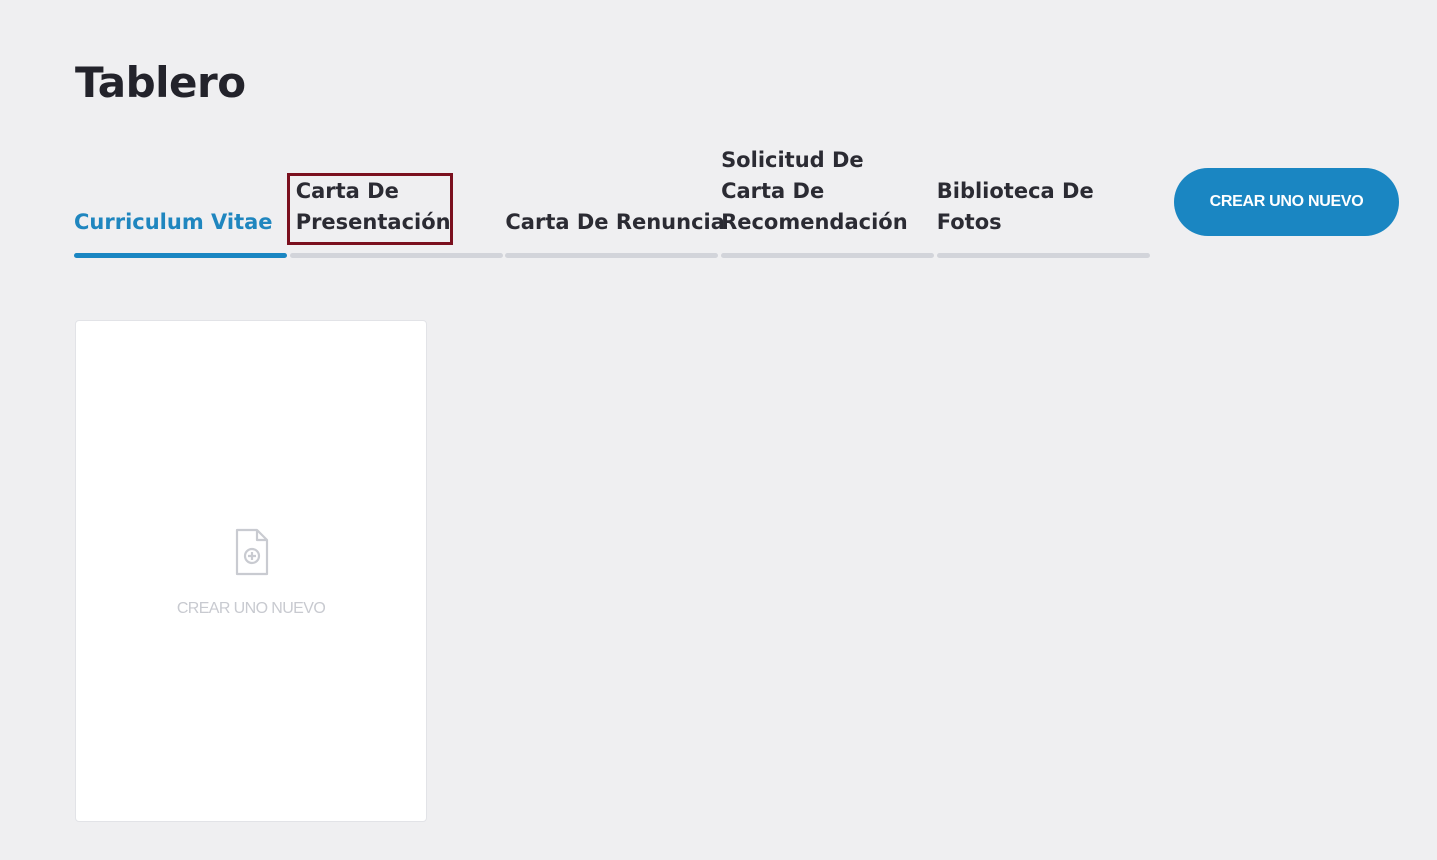  I want to click on tab-label: Carta De Presentación, so click(369, 209).